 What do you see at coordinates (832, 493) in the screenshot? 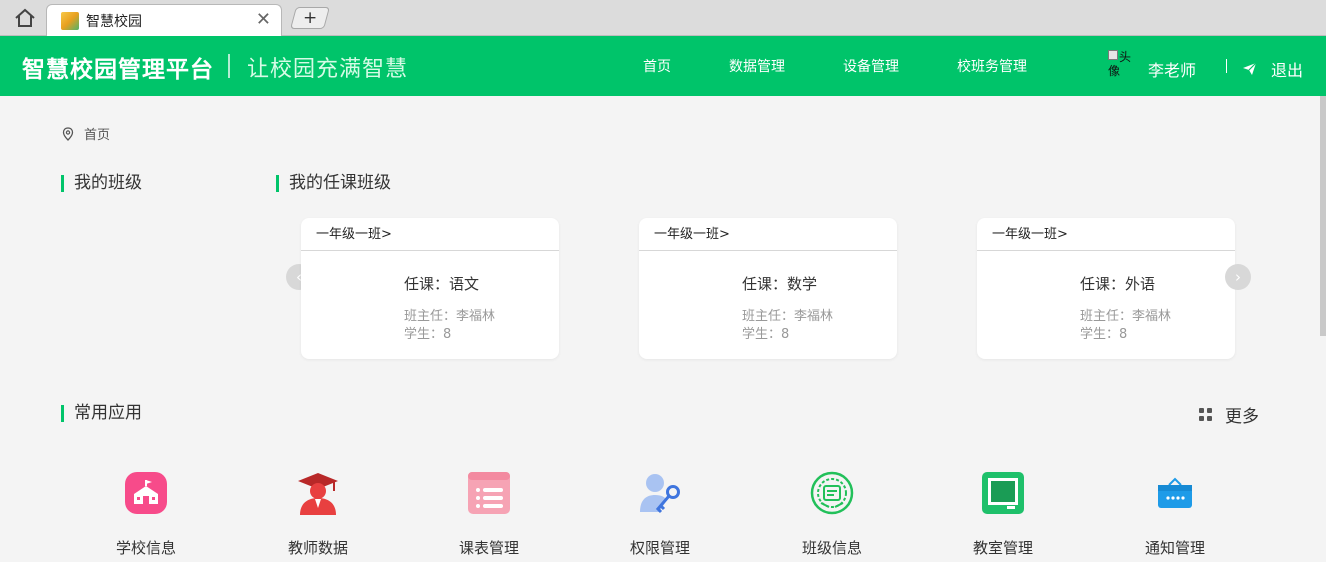
I see `class-badge-icon` at bounding box center [832, 493].